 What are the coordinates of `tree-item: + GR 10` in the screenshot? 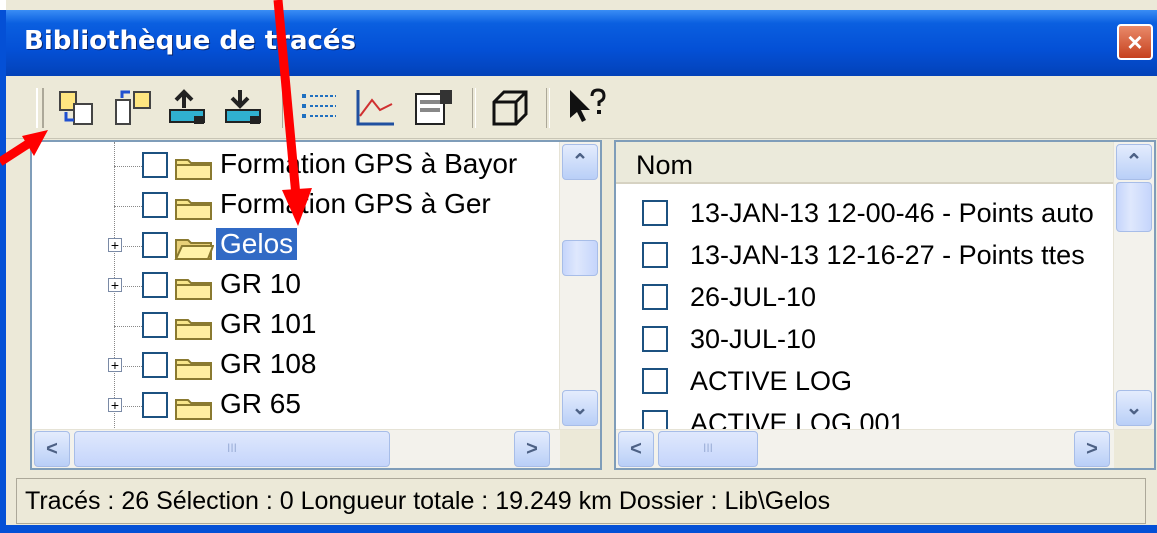 It's located at (334, 286).